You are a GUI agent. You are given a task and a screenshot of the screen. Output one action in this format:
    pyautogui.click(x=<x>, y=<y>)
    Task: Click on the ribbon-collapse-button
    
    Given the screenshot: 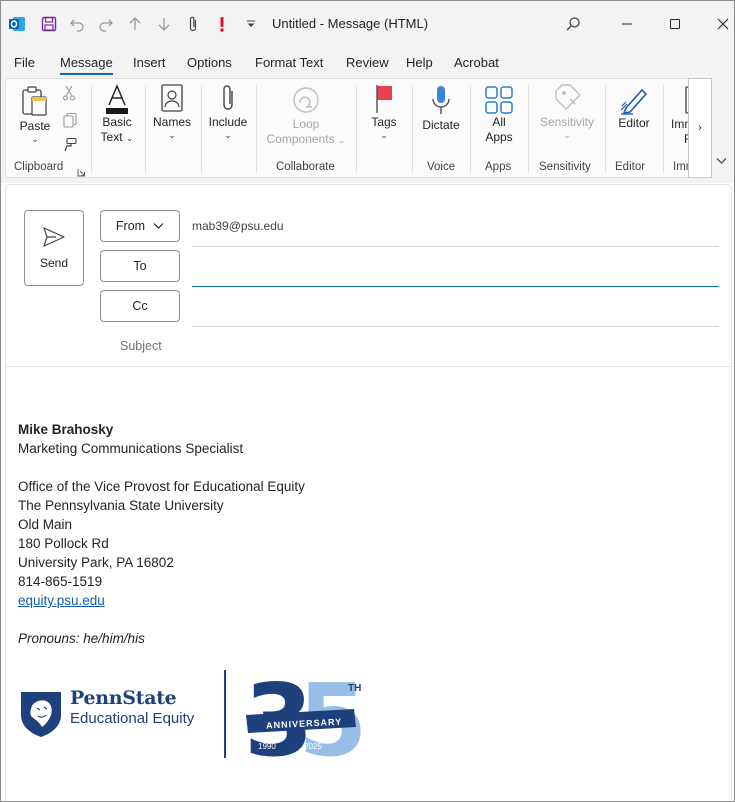 What is the action you would take?
    pyautogui.click(x=721, y=162)
    